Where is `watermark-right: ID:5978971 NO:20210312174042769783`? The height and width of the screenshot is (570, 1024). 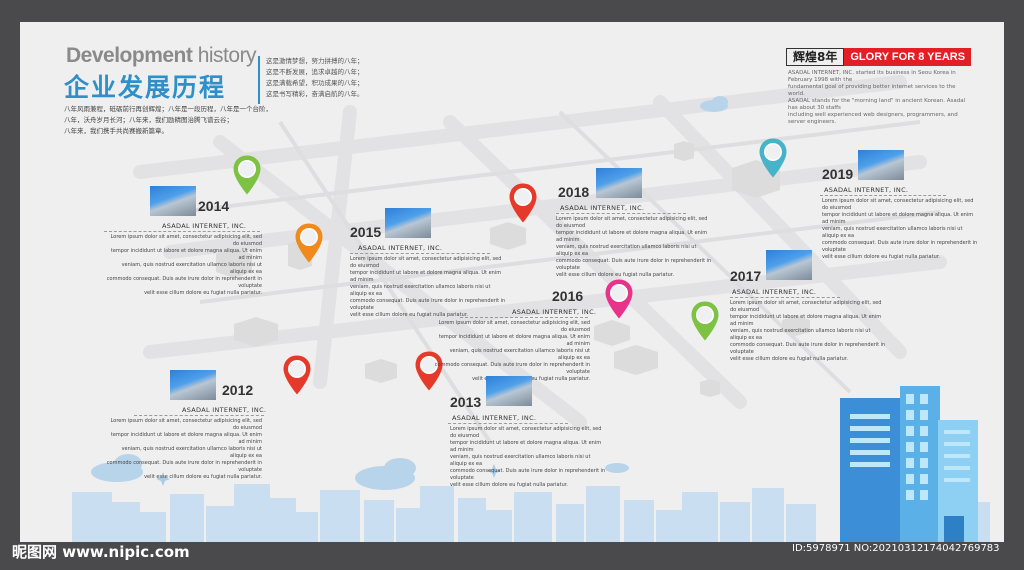 watermark-right: ID:5978971 NO:20210312174042769783 is located at coordinates (896, 548).